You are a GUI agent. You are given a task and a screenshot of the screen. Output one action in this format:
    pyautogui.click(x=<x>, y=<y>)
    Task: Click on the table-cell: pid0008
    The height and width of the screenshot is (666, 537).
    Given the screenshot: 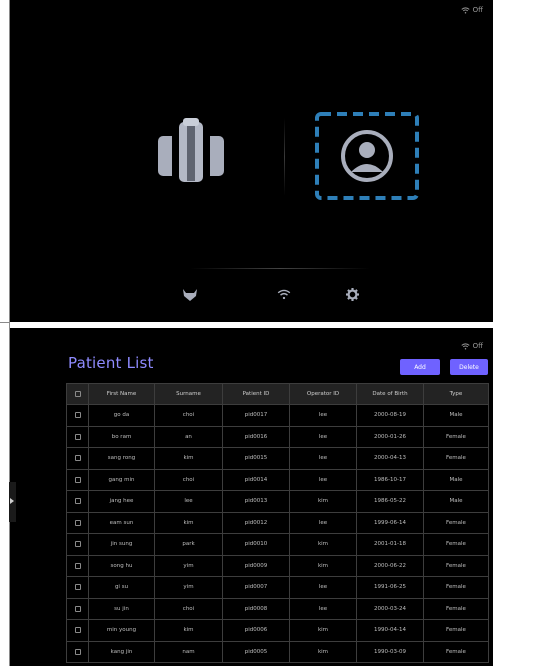 What is the action you would take?
    pyautogui.click(x=256, y=608)
    